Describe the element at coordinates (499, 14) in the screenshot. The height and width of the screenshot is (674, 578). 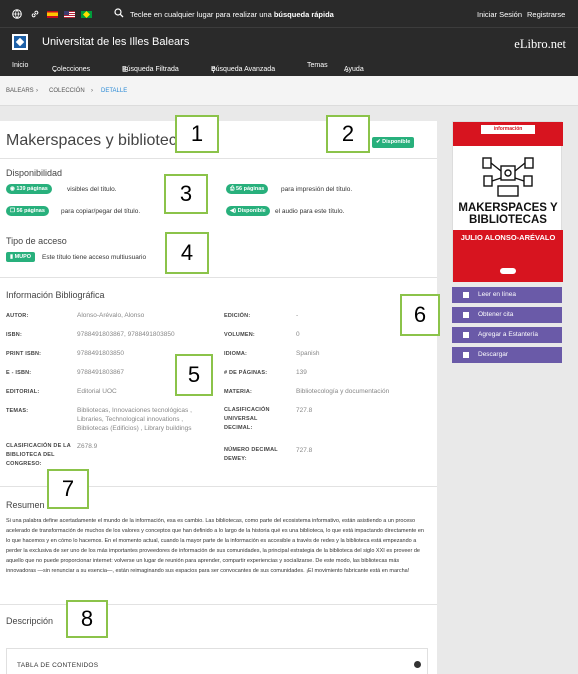
I see `login-link: Iniciar Sesión` at that location.